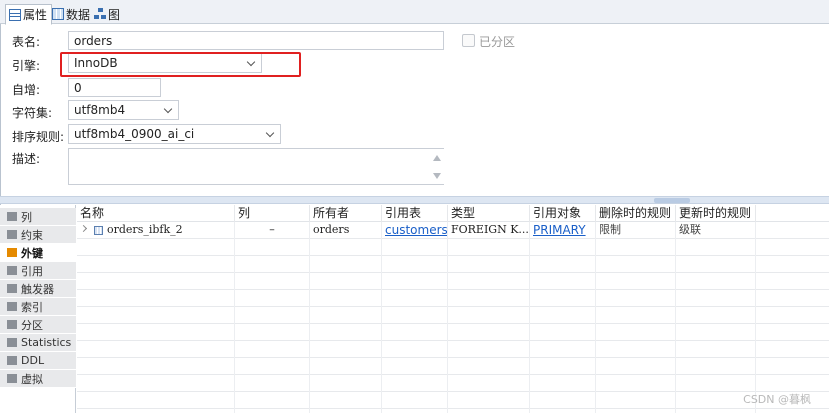 This screenshot has width=829, height=413. What do you see at coordinates (35, 15) in the screenshot?
I see `tab-label: 属性` at bounding box center [35, 15].